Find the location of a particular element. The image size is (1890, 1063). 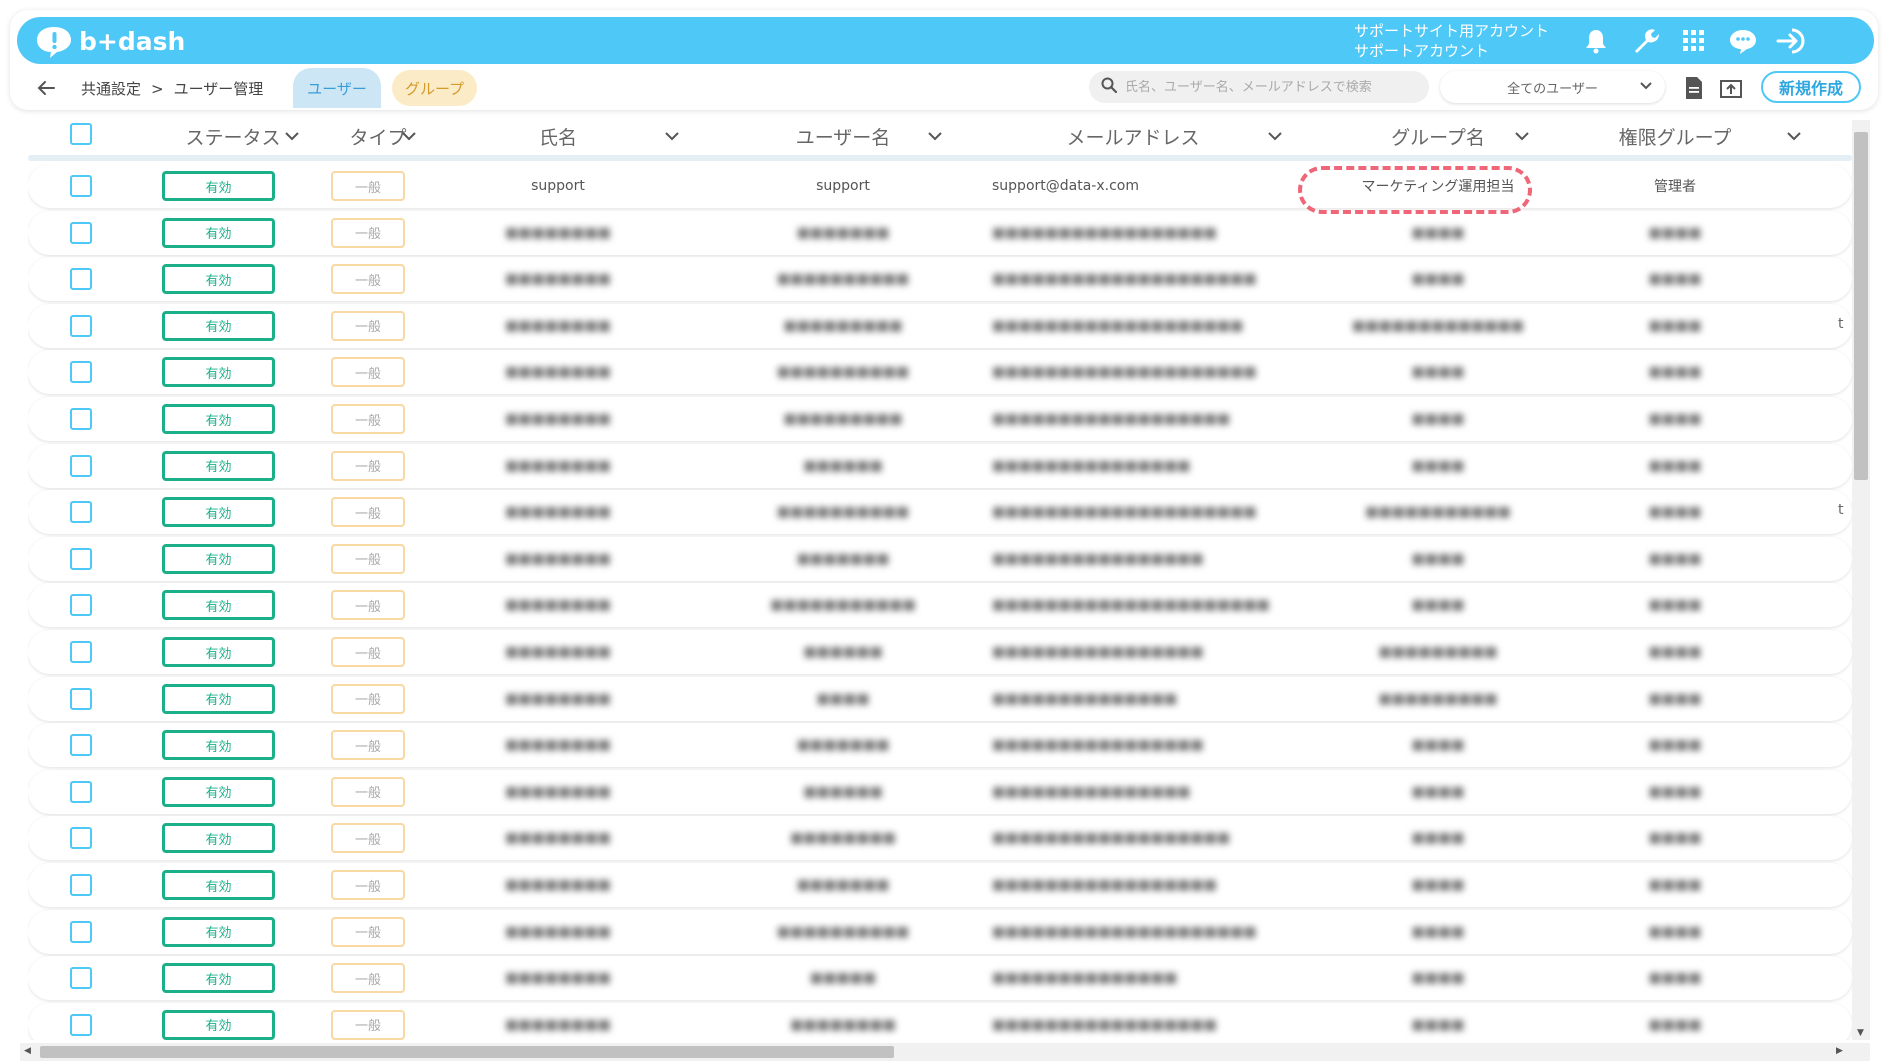

new-button: 新規作成 is located at coordinates (1811, 87).